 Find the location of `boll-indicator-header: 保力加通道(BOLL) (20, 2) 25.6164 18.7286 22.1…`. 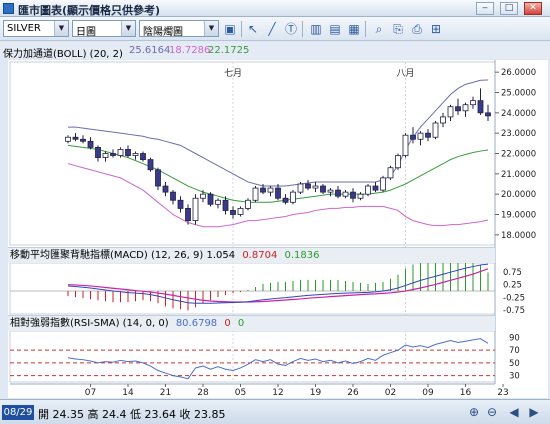

boll-indicator-header: 保力加通道(BOLL) (20, 2) 25.6164 18.7286 22.1… is located at coordinates (275, 51).